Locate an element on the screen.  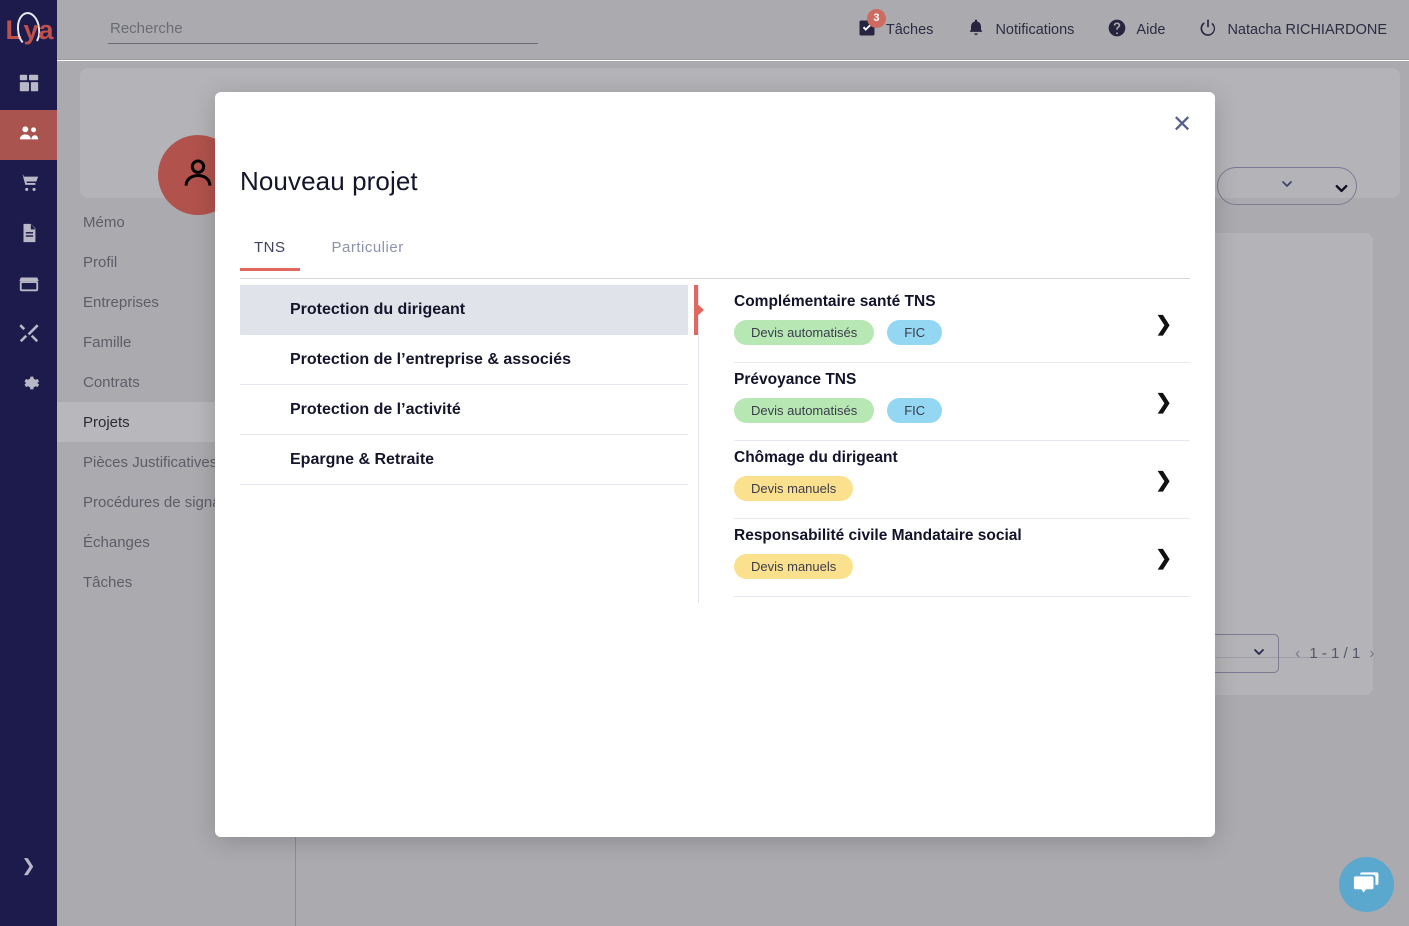
nav-label: Pièces Justificatives is located at coordinates (150, 462).